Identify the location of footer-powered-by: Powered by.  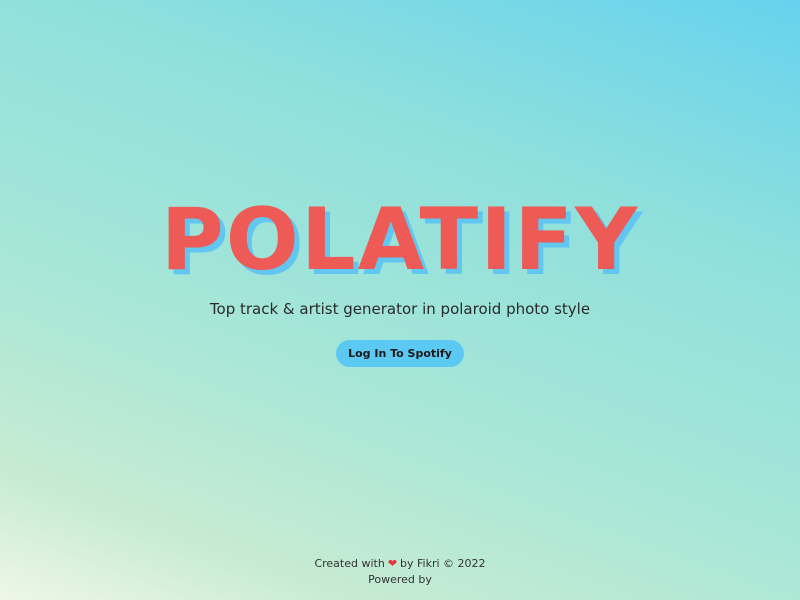
(400, 579).